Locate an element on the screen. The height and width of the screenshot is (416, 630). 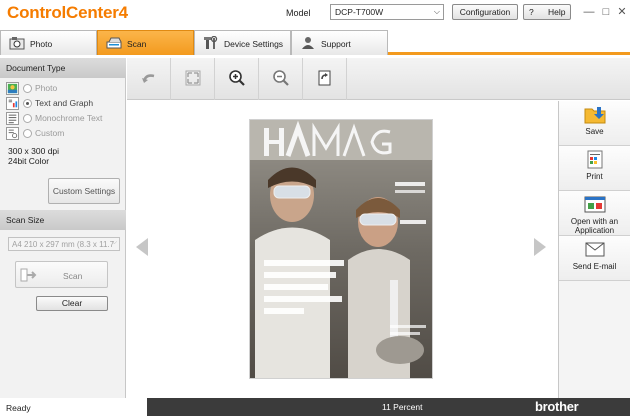
email-icon is located at coordinates (595, 249).